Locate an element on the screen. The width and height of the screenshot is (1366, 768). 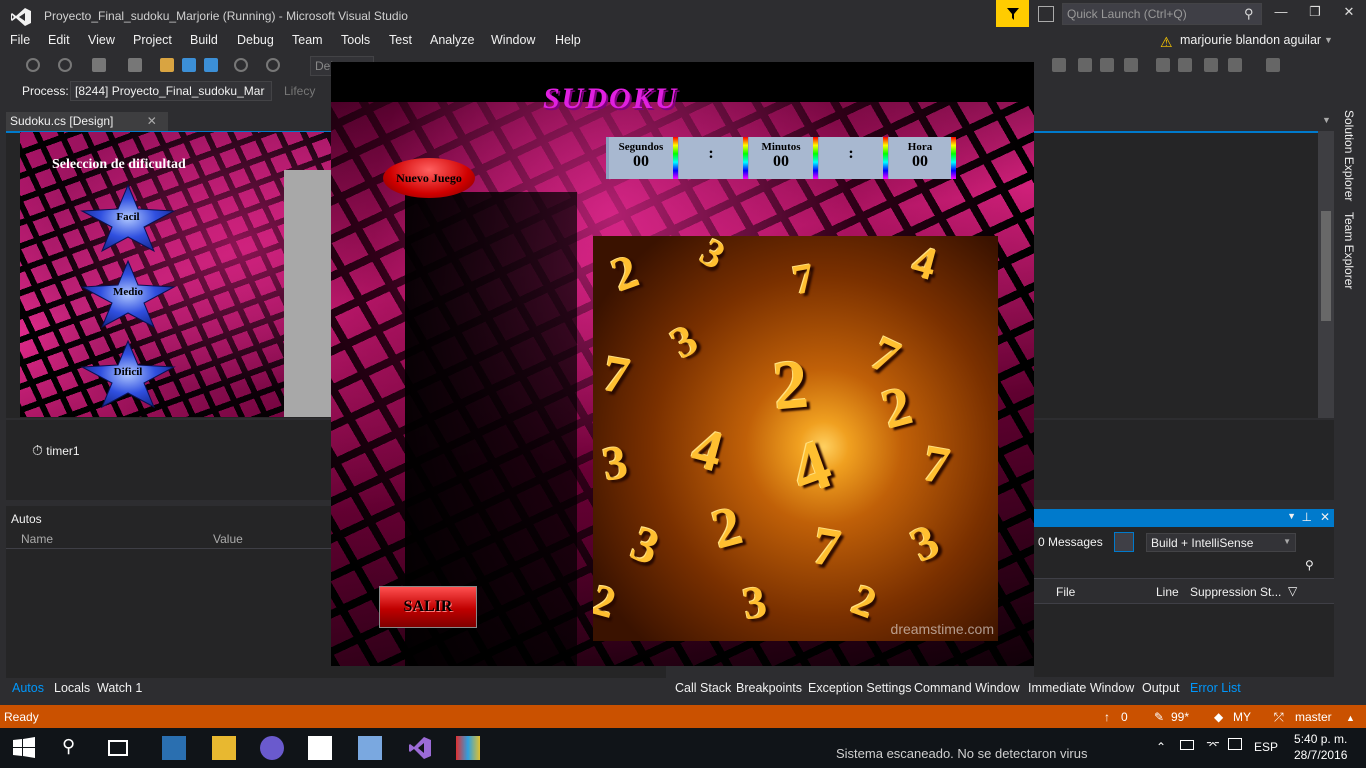
designer-scrollbar is located at coordinates (1326, 274).